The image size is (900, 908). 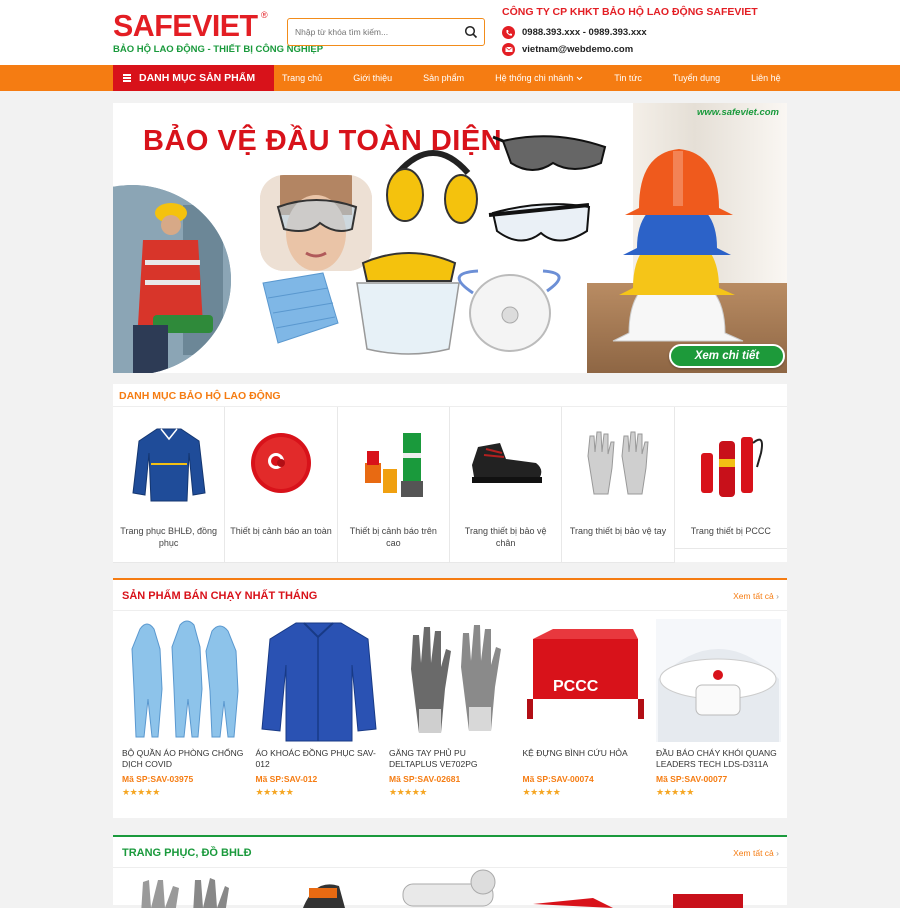 I want to click on uniform-section: TRANG PHỤC, ĐỒ BHLĐ Xem tất cả ›, so click(x=450, y=871).